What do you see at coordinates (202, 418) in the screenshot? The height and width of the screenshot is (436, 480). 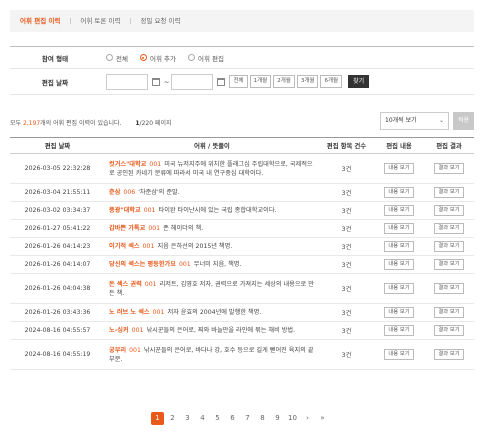 I see `page-link-4: 4` at bounding box center [202, 418].